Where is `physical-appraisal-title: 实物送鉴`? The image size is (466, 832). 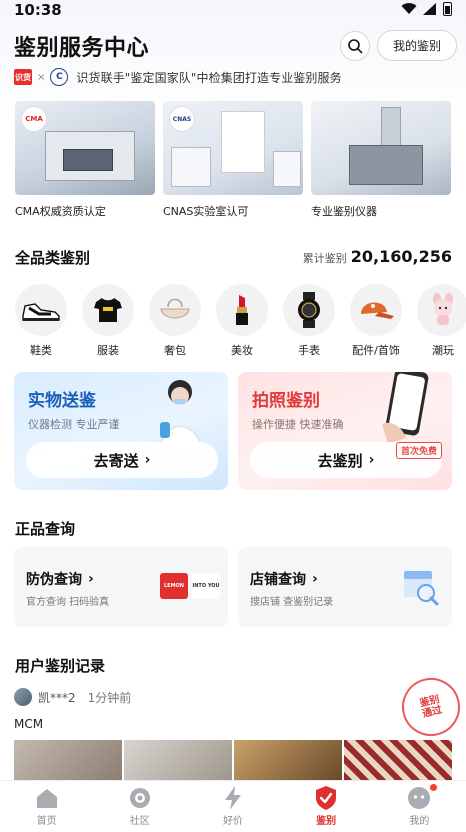 physical-appraisal-title: 实物送鉴 is located at coordinates (62, 401).